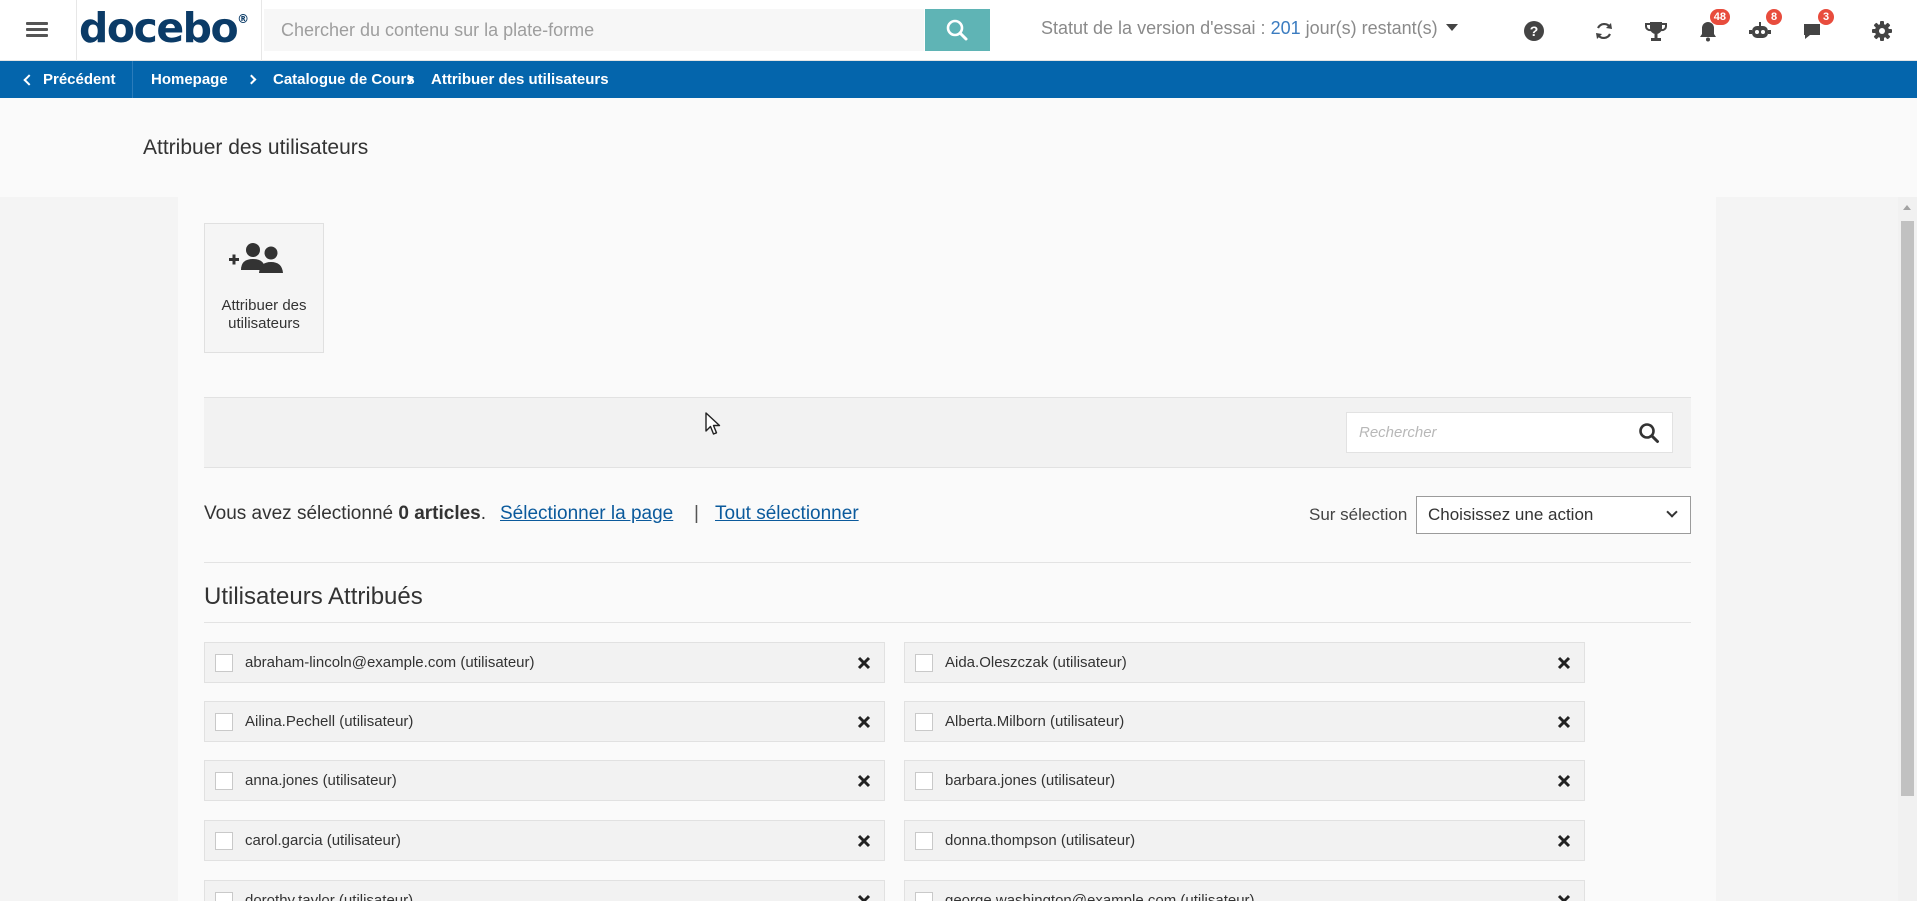  What do you see at coordinates (1451, 27) in the screenshot?
I see `caret-down-icon` at bounding box center [1451, 27].